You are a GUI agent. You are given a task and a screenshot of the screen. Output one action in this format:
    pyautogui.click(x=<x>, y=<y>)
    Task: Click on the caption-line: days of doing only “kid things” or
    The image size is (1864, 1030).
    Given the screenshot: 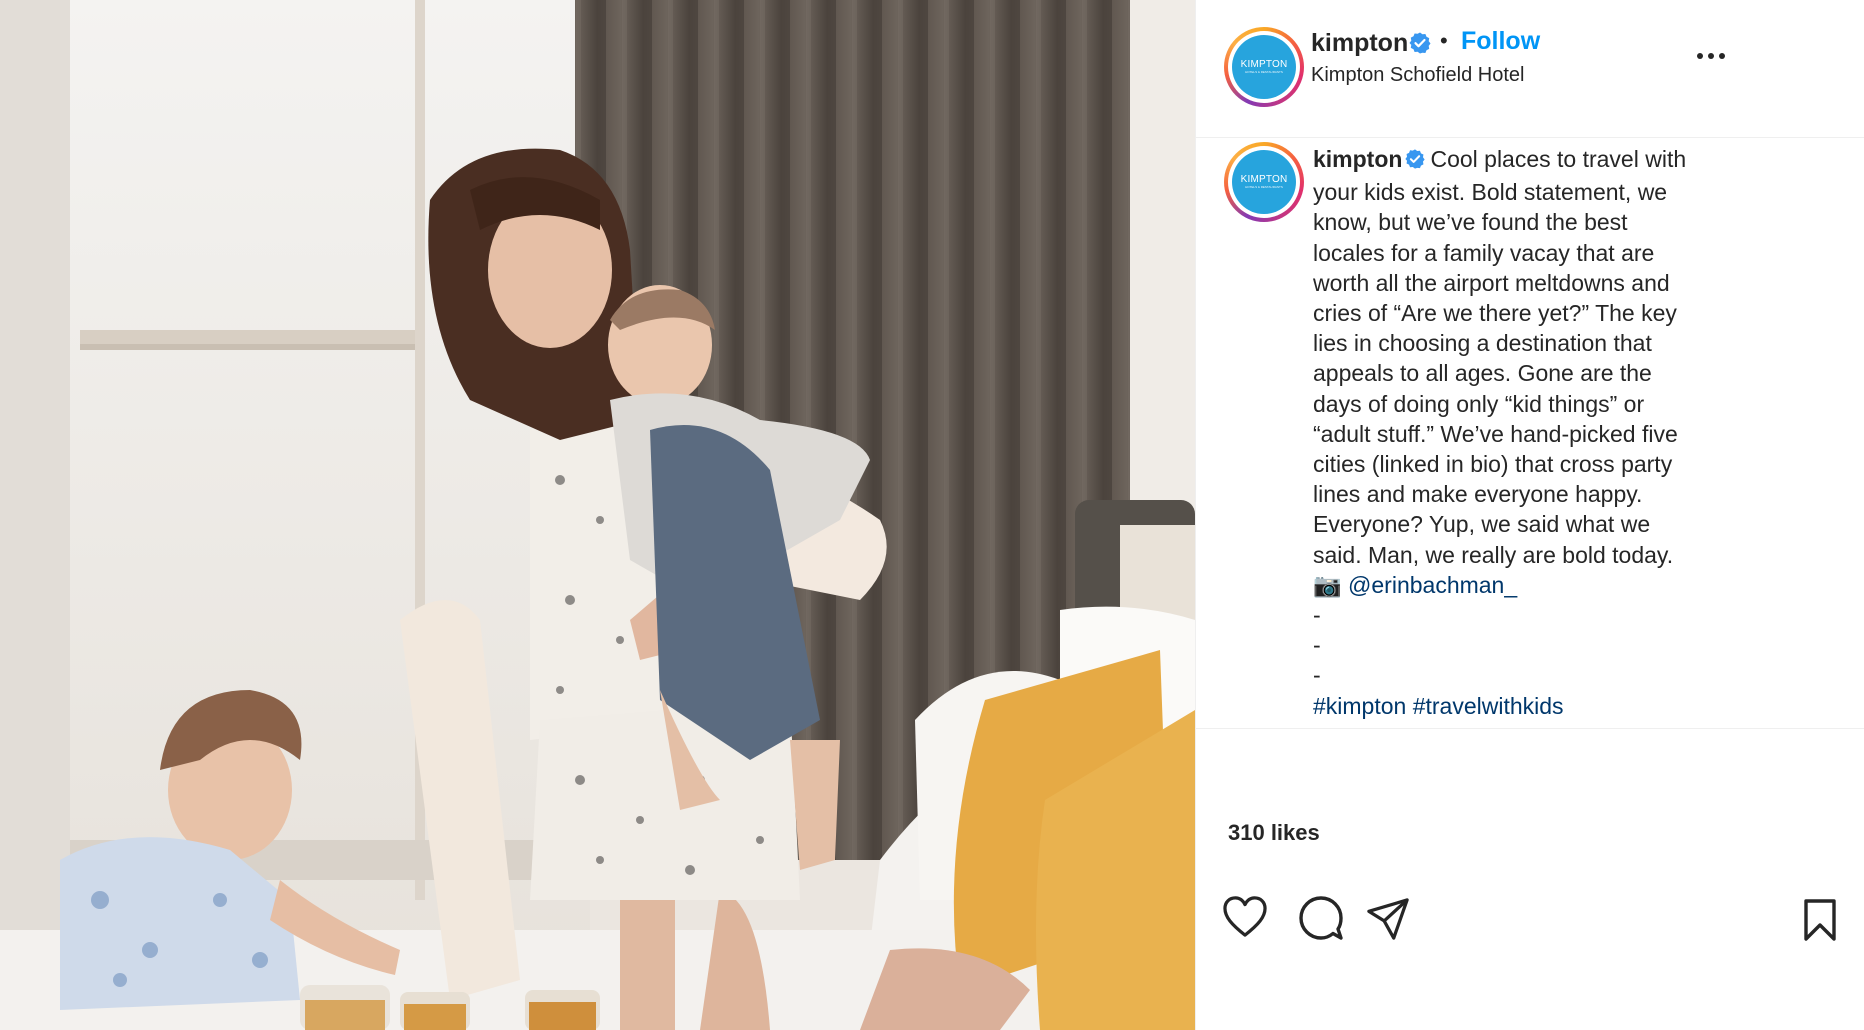 What is the action you would take?
    pyautogui.click(x=1479, y=403)
    